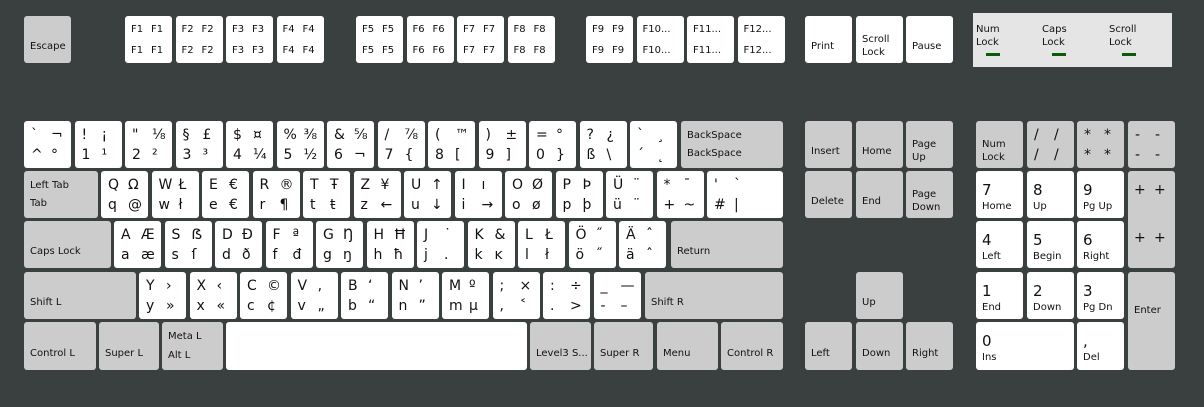  Describe the element at coordinates (623, 346) in the screenshot. I see `key-super-r: Super R` at that location.